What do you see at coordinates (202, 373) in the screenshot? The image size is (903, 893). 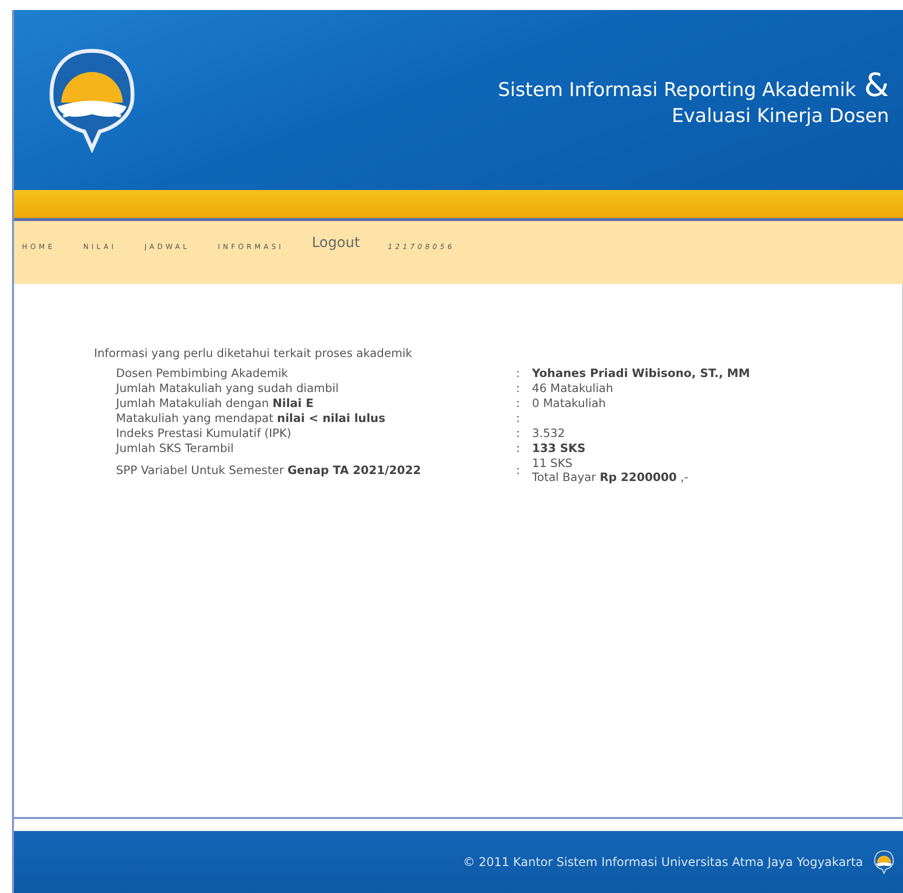 I see `info-label: Dosen Pembimbing Akademik` at bounding box center [202, 373].